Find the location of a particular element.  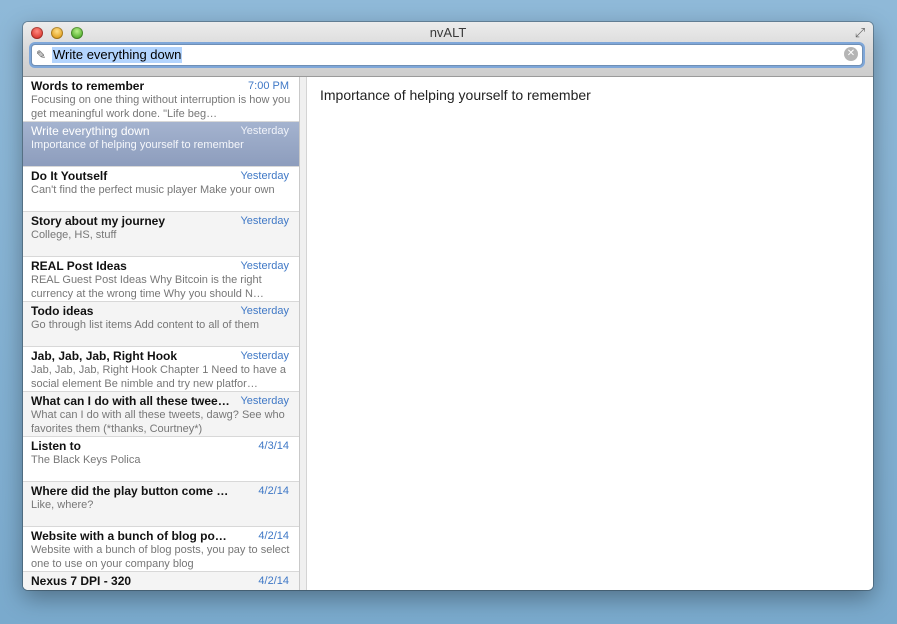

note-preview: Like, where? is located at coordinates (62, 505).